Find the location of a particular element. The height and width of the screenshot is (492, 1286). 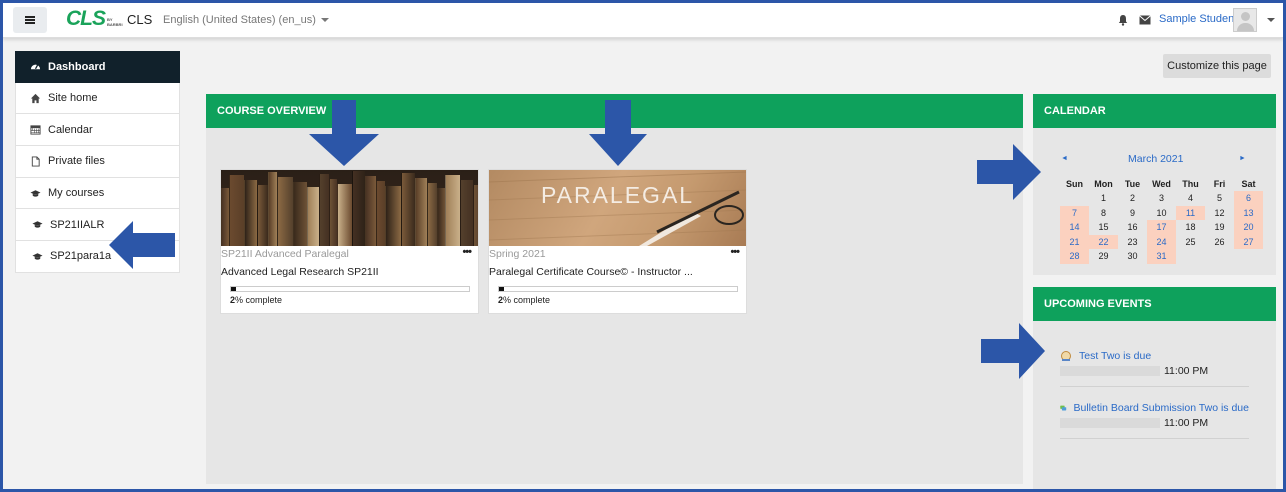

mail-icon is located at coordinates (1145, 20).